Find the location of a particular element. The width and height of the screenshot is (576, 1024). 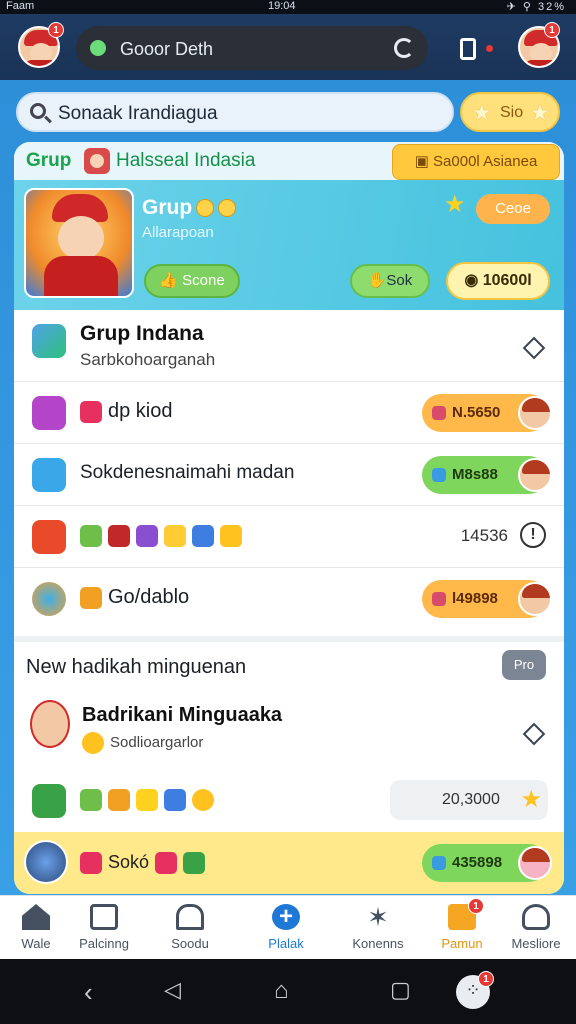

band-label: Sokó is located at coordinates (145, 863).